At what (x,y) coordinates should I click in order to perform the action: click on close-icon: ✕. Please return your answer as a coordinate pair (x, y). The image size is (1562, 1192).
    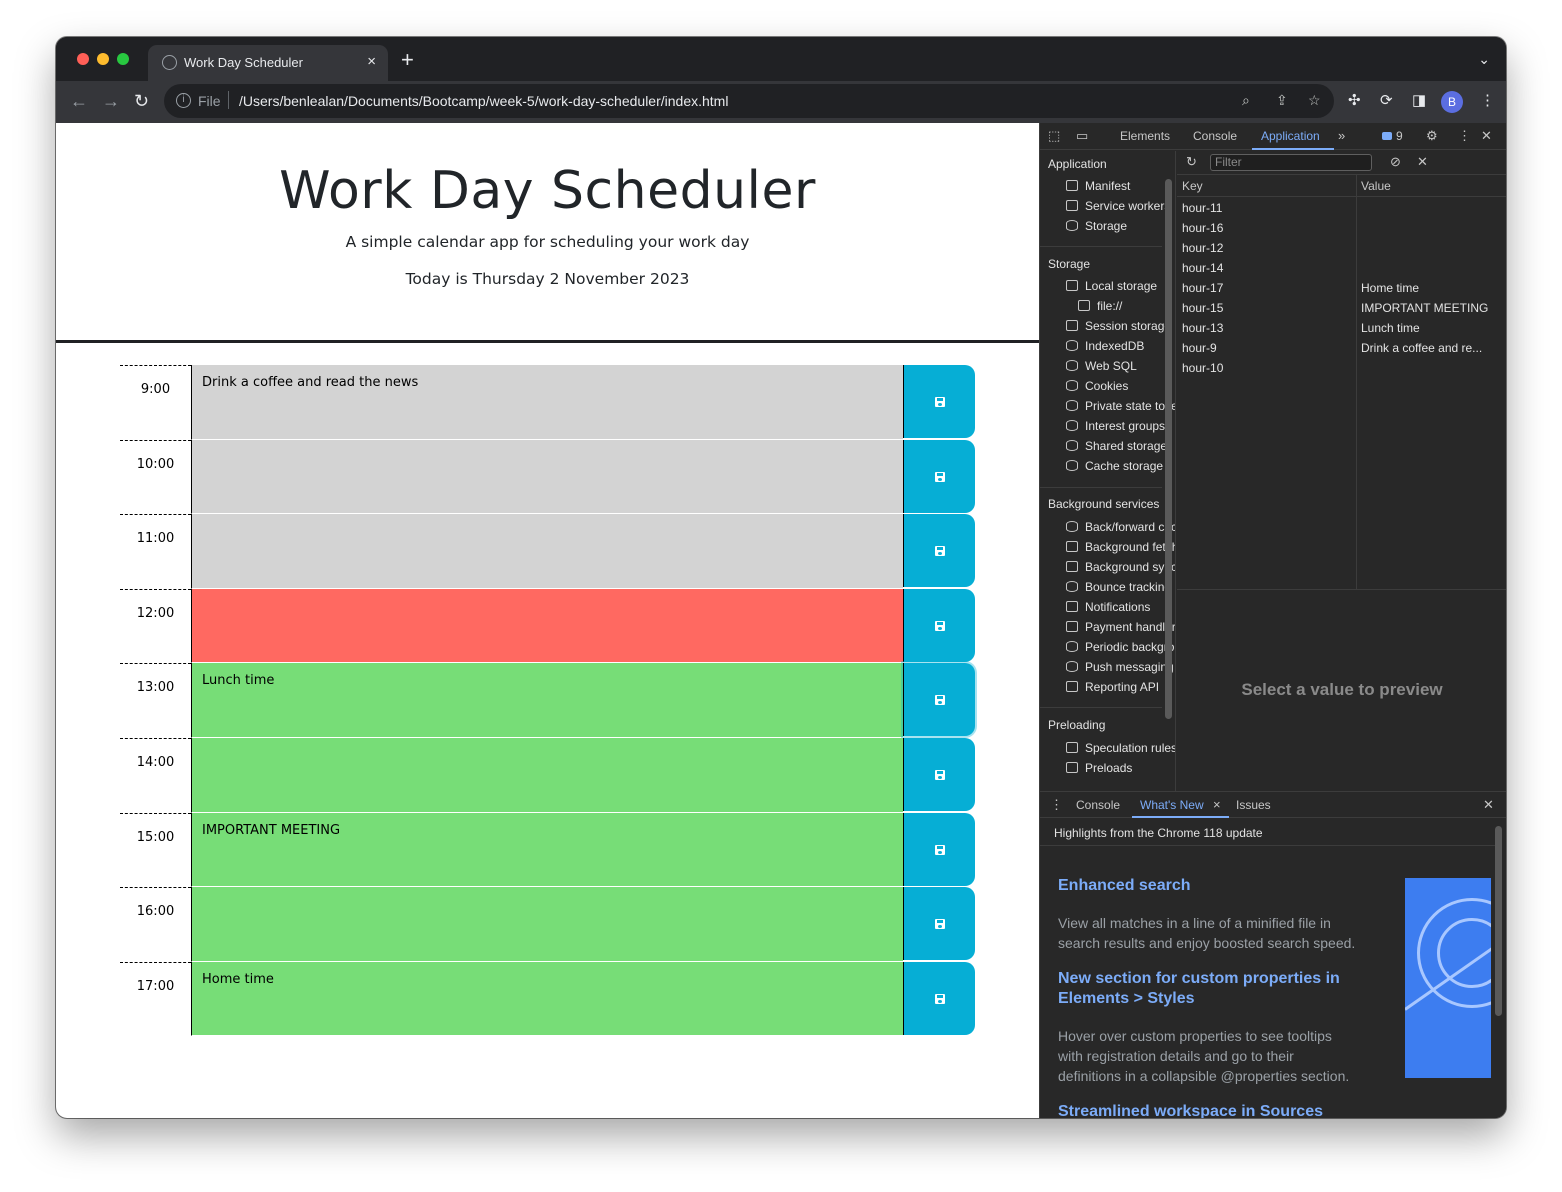
    Looking at the image, I should click on (1486, 136).